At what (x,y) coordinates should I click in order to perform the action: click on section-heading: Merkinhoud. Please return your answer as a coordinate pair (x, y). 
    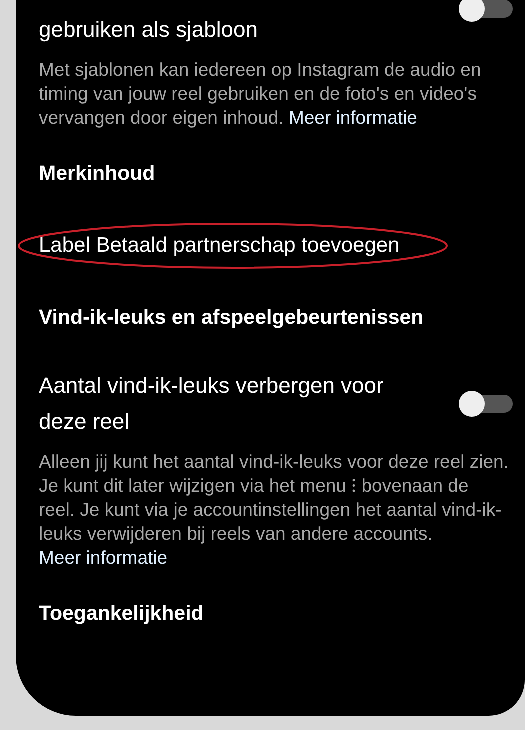
    Looking at the image, I should click on (97, 173).